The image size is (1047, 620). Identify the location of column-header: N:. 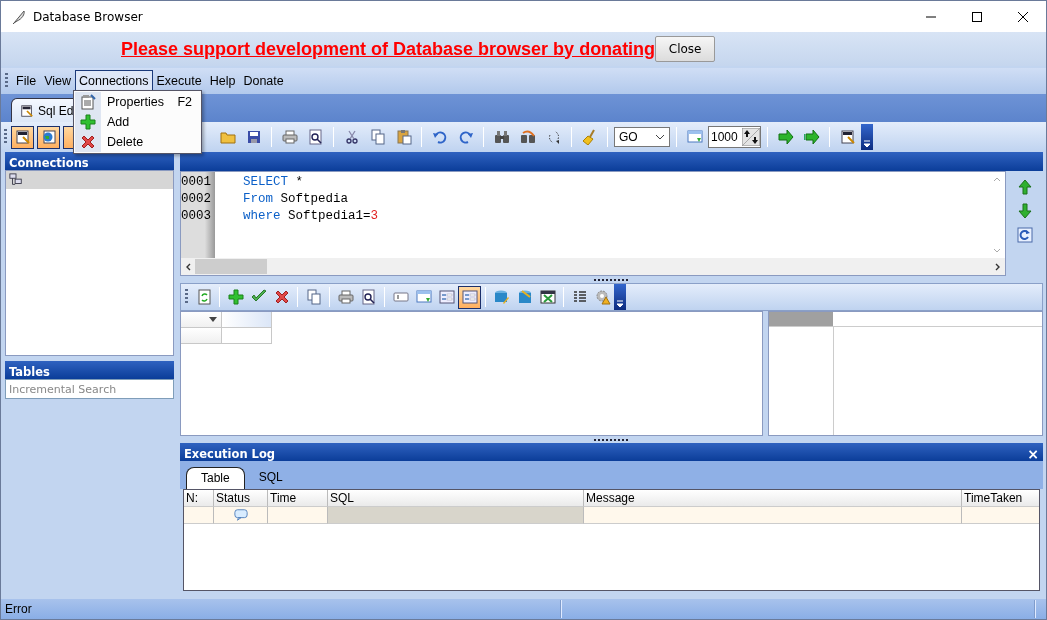
(199, 498).